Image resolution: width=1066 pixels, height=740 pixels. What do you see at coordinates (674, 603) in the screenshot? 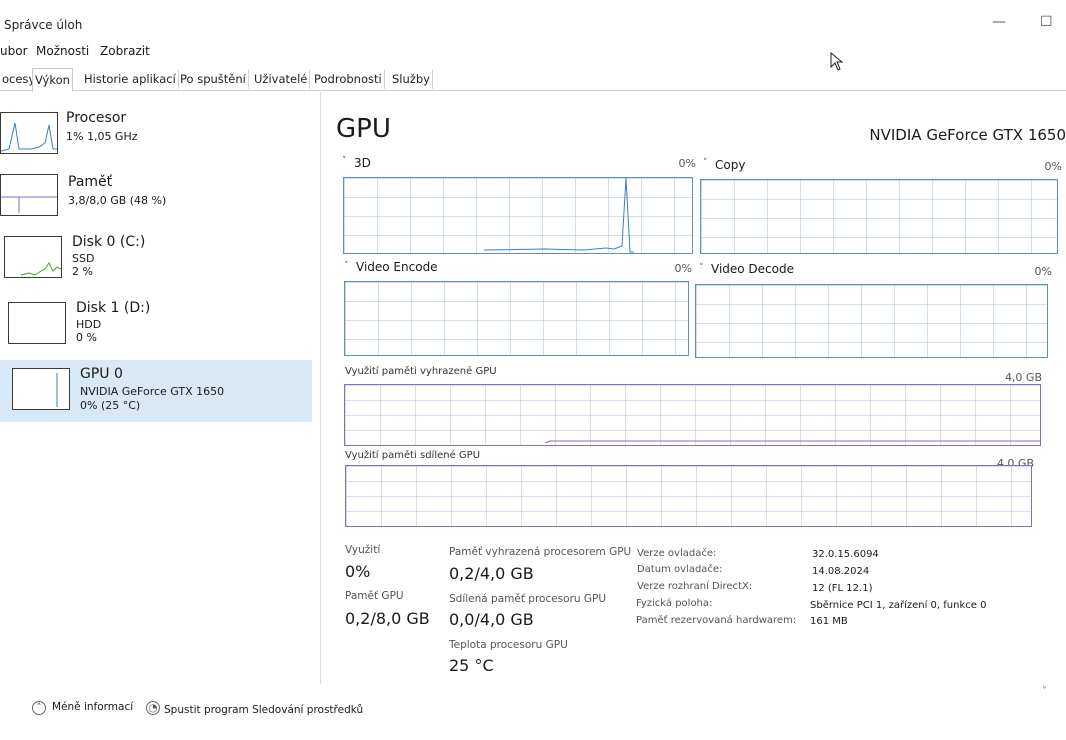
I see `physical-location-label: Fyzická poloha:` at bounding box center [674, 603].